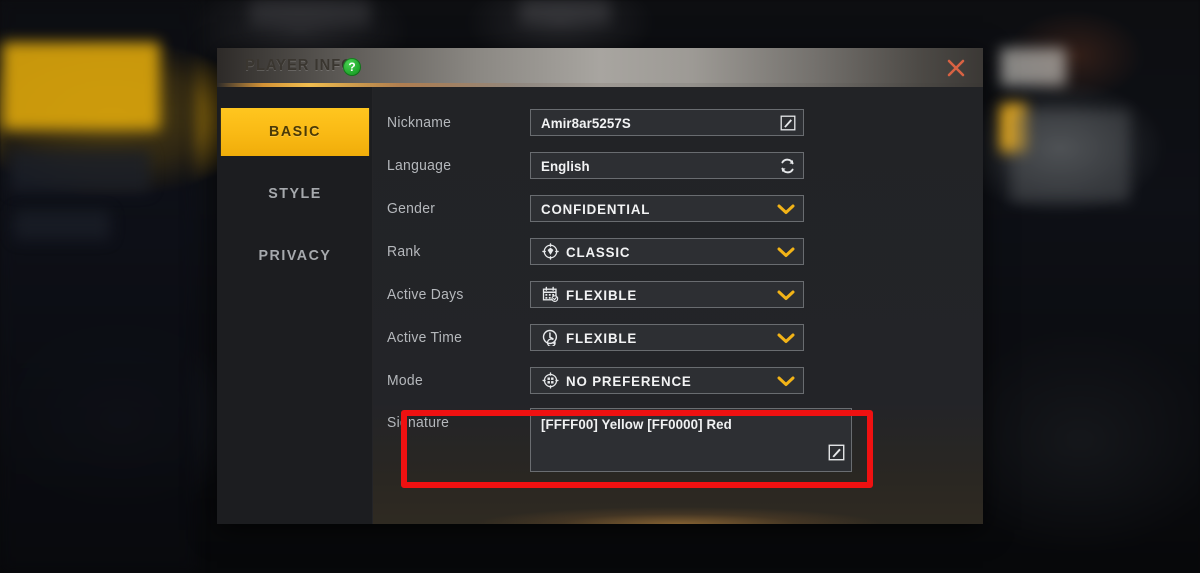 This screenshot has width=1200, height=573. I want to click on label-language: Language, so click(419, 165).